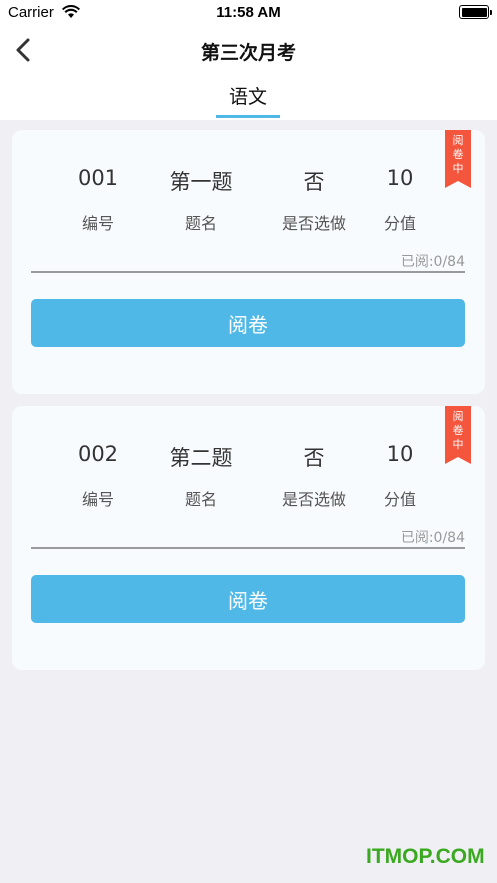 The width and height of the screenshot is (497, 883). Describe the element at coordinates (201, 182) in the screenshot. I see `question-name: 第一题` at that location.